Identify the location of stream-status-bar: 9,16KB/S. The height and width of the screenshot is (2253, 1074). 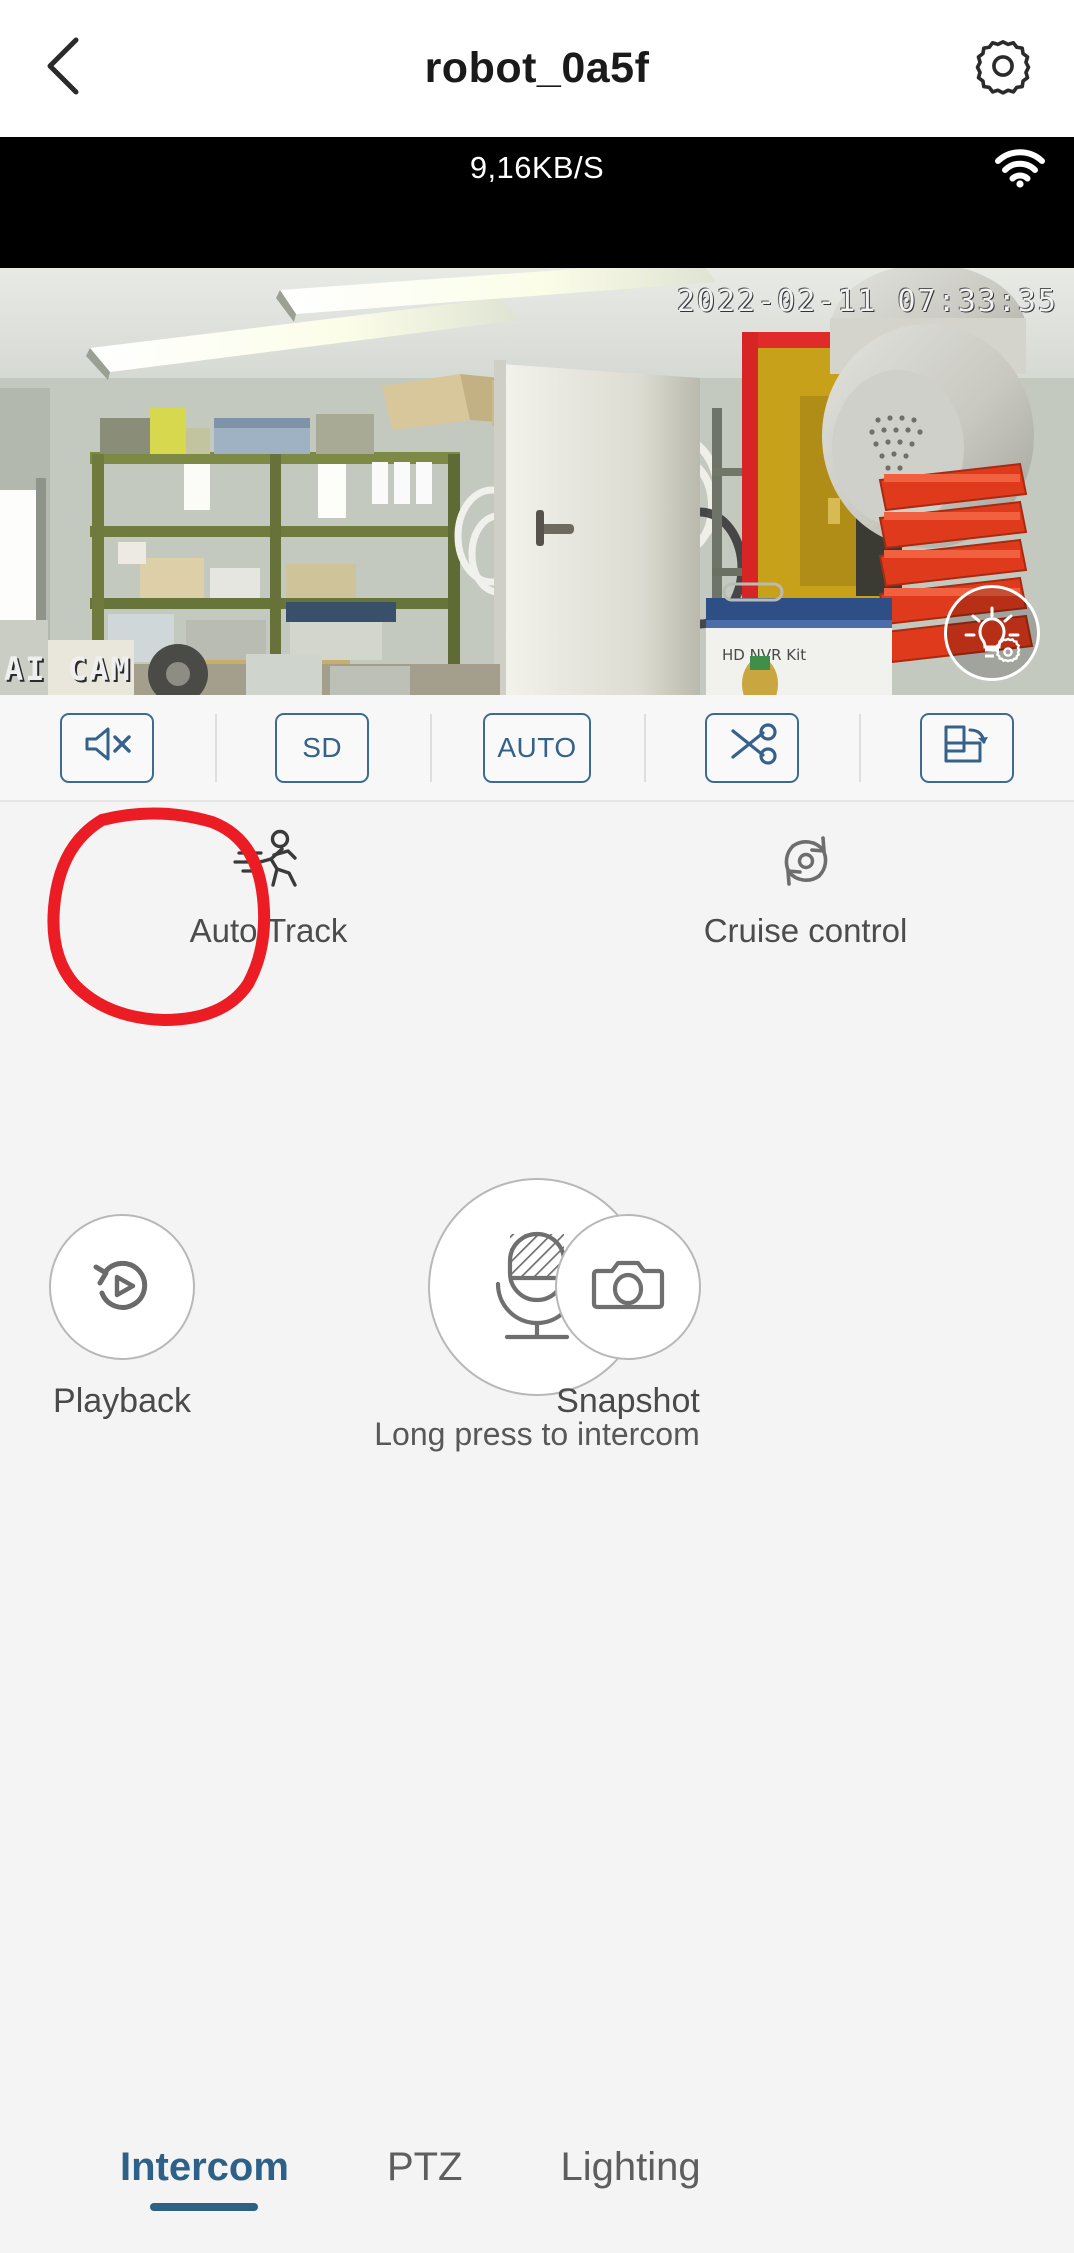
(537, 168).